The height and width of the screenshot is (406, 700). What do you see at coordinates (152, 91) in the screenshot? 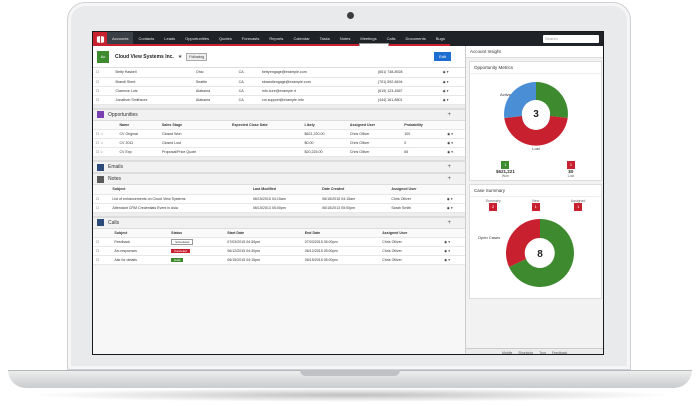
I see `contact-name: Clarence Lotz` at bounding box center [152, 91].